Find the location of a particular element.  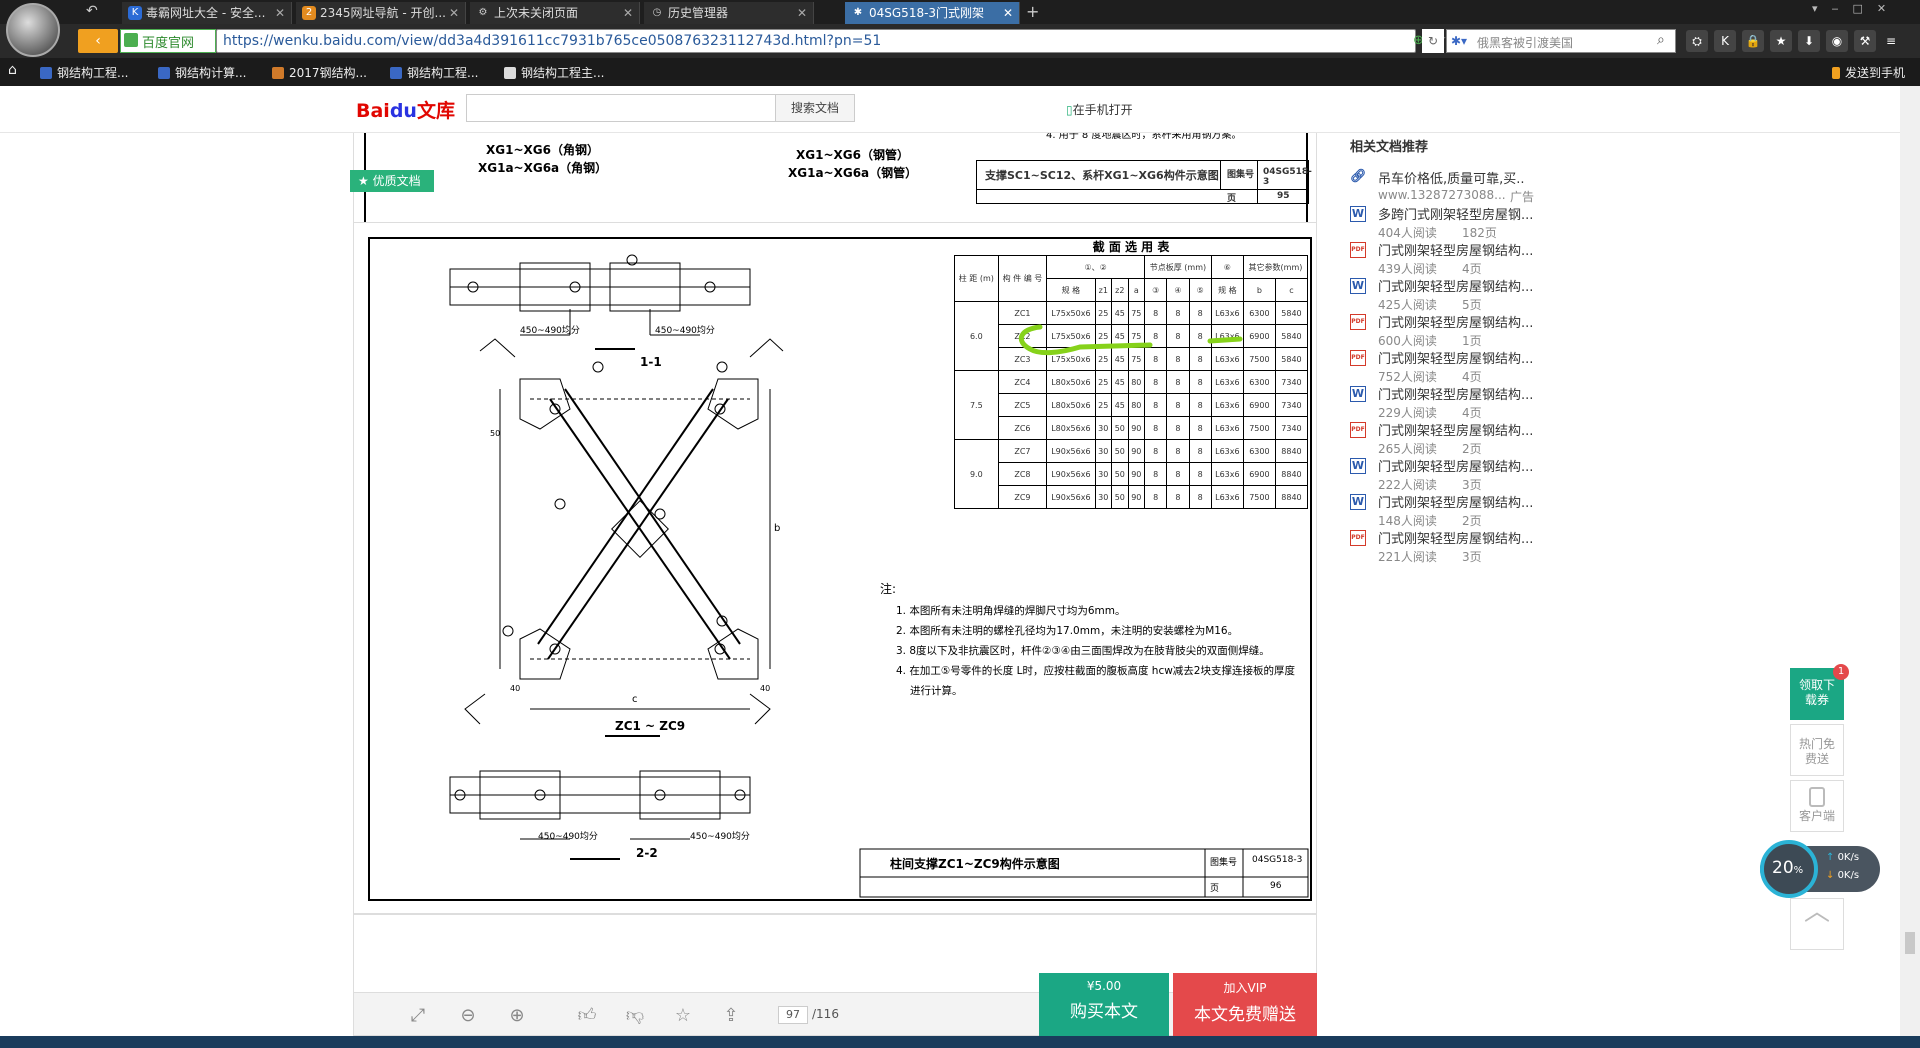

doc-search-input is located at coordinates (624, 108).